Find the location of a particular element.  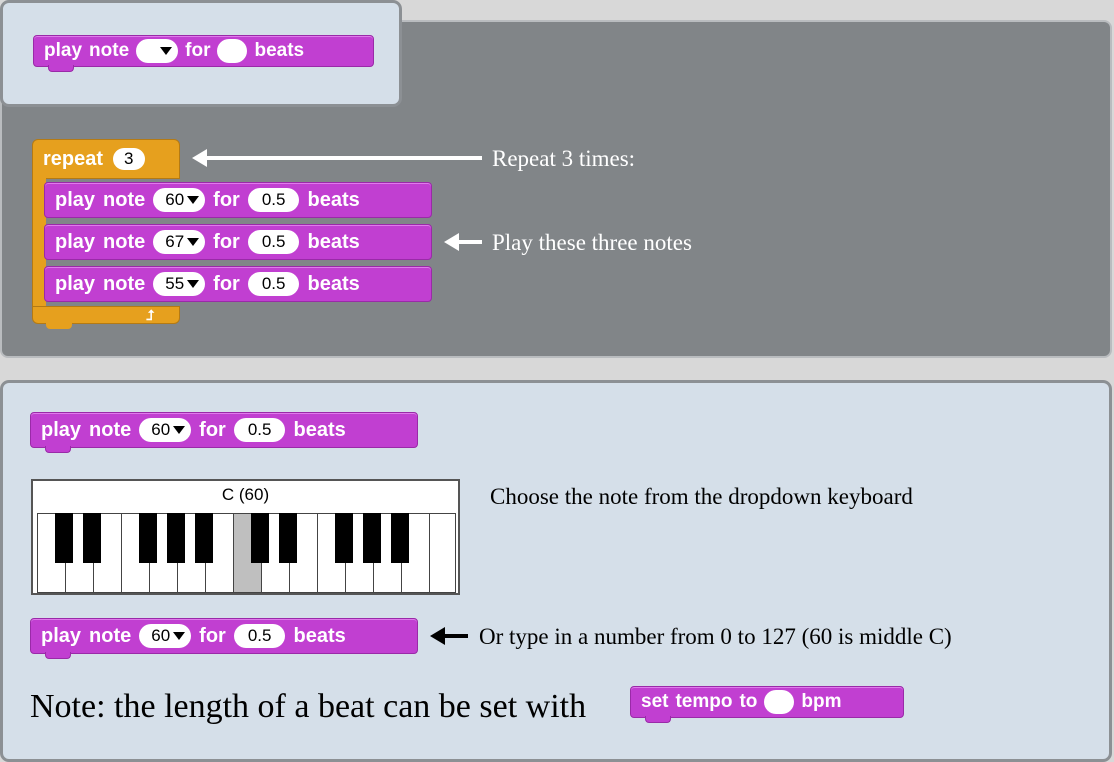

repeat-block: repeat 3 is located at coordinates (106, 159).